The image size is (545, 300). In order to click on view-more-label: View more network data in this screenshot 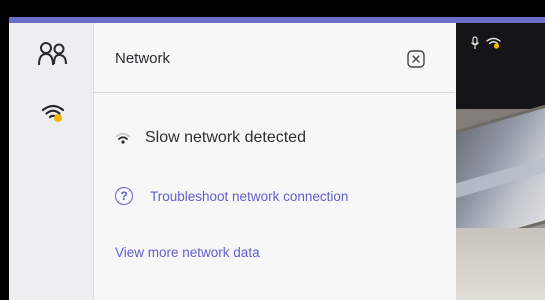, I will do `click(187, 252)`.